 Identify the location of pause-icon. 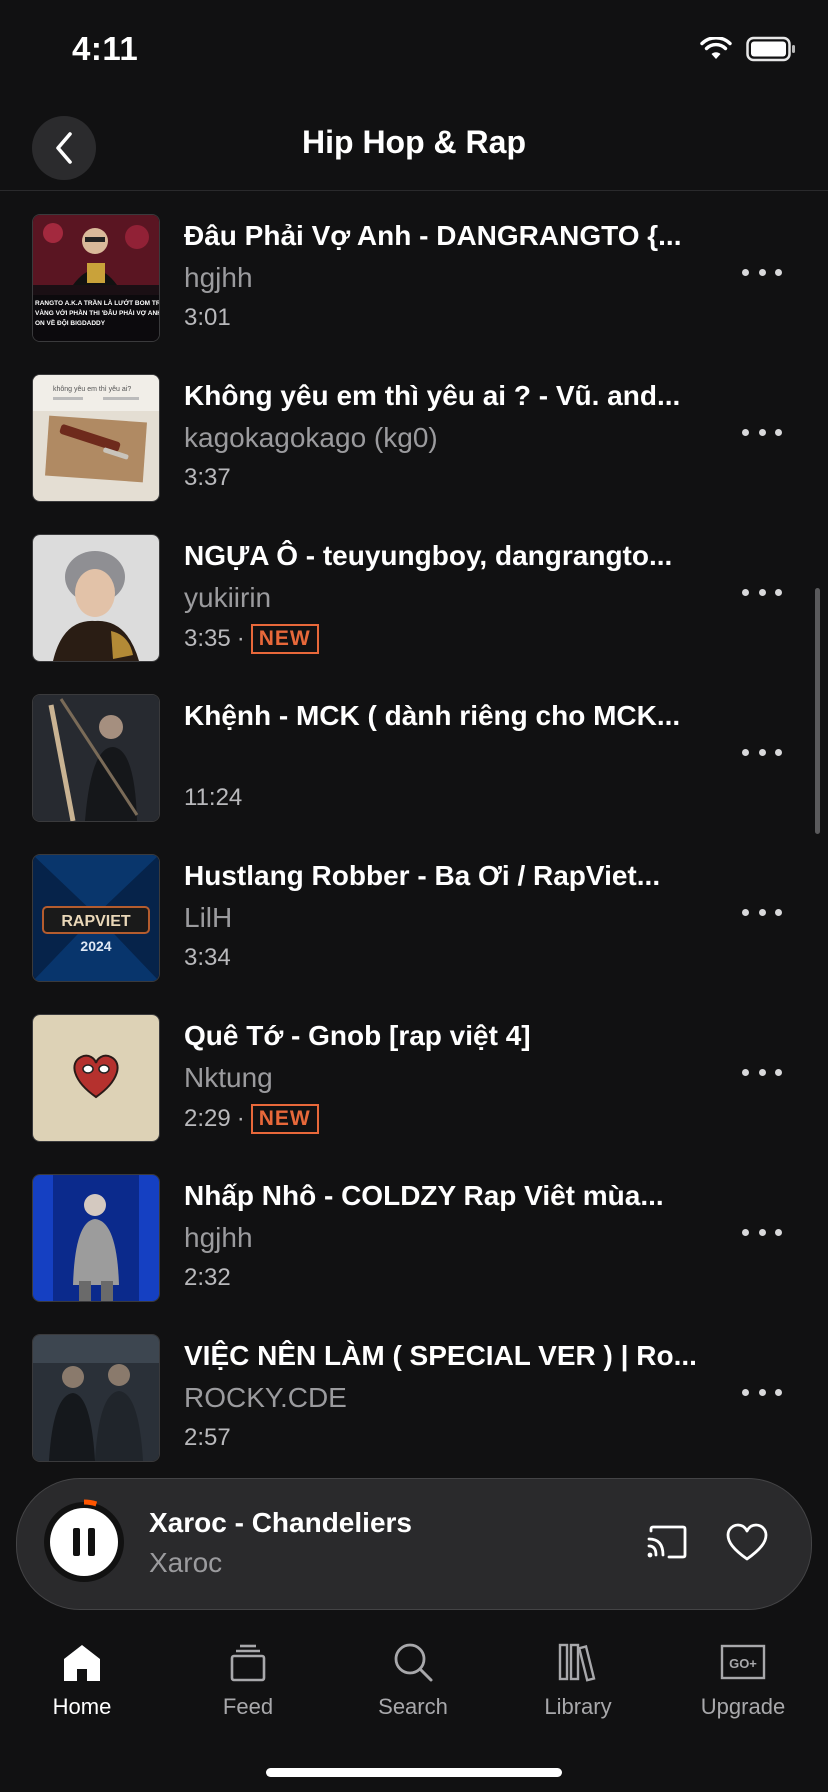
(84, 1542).